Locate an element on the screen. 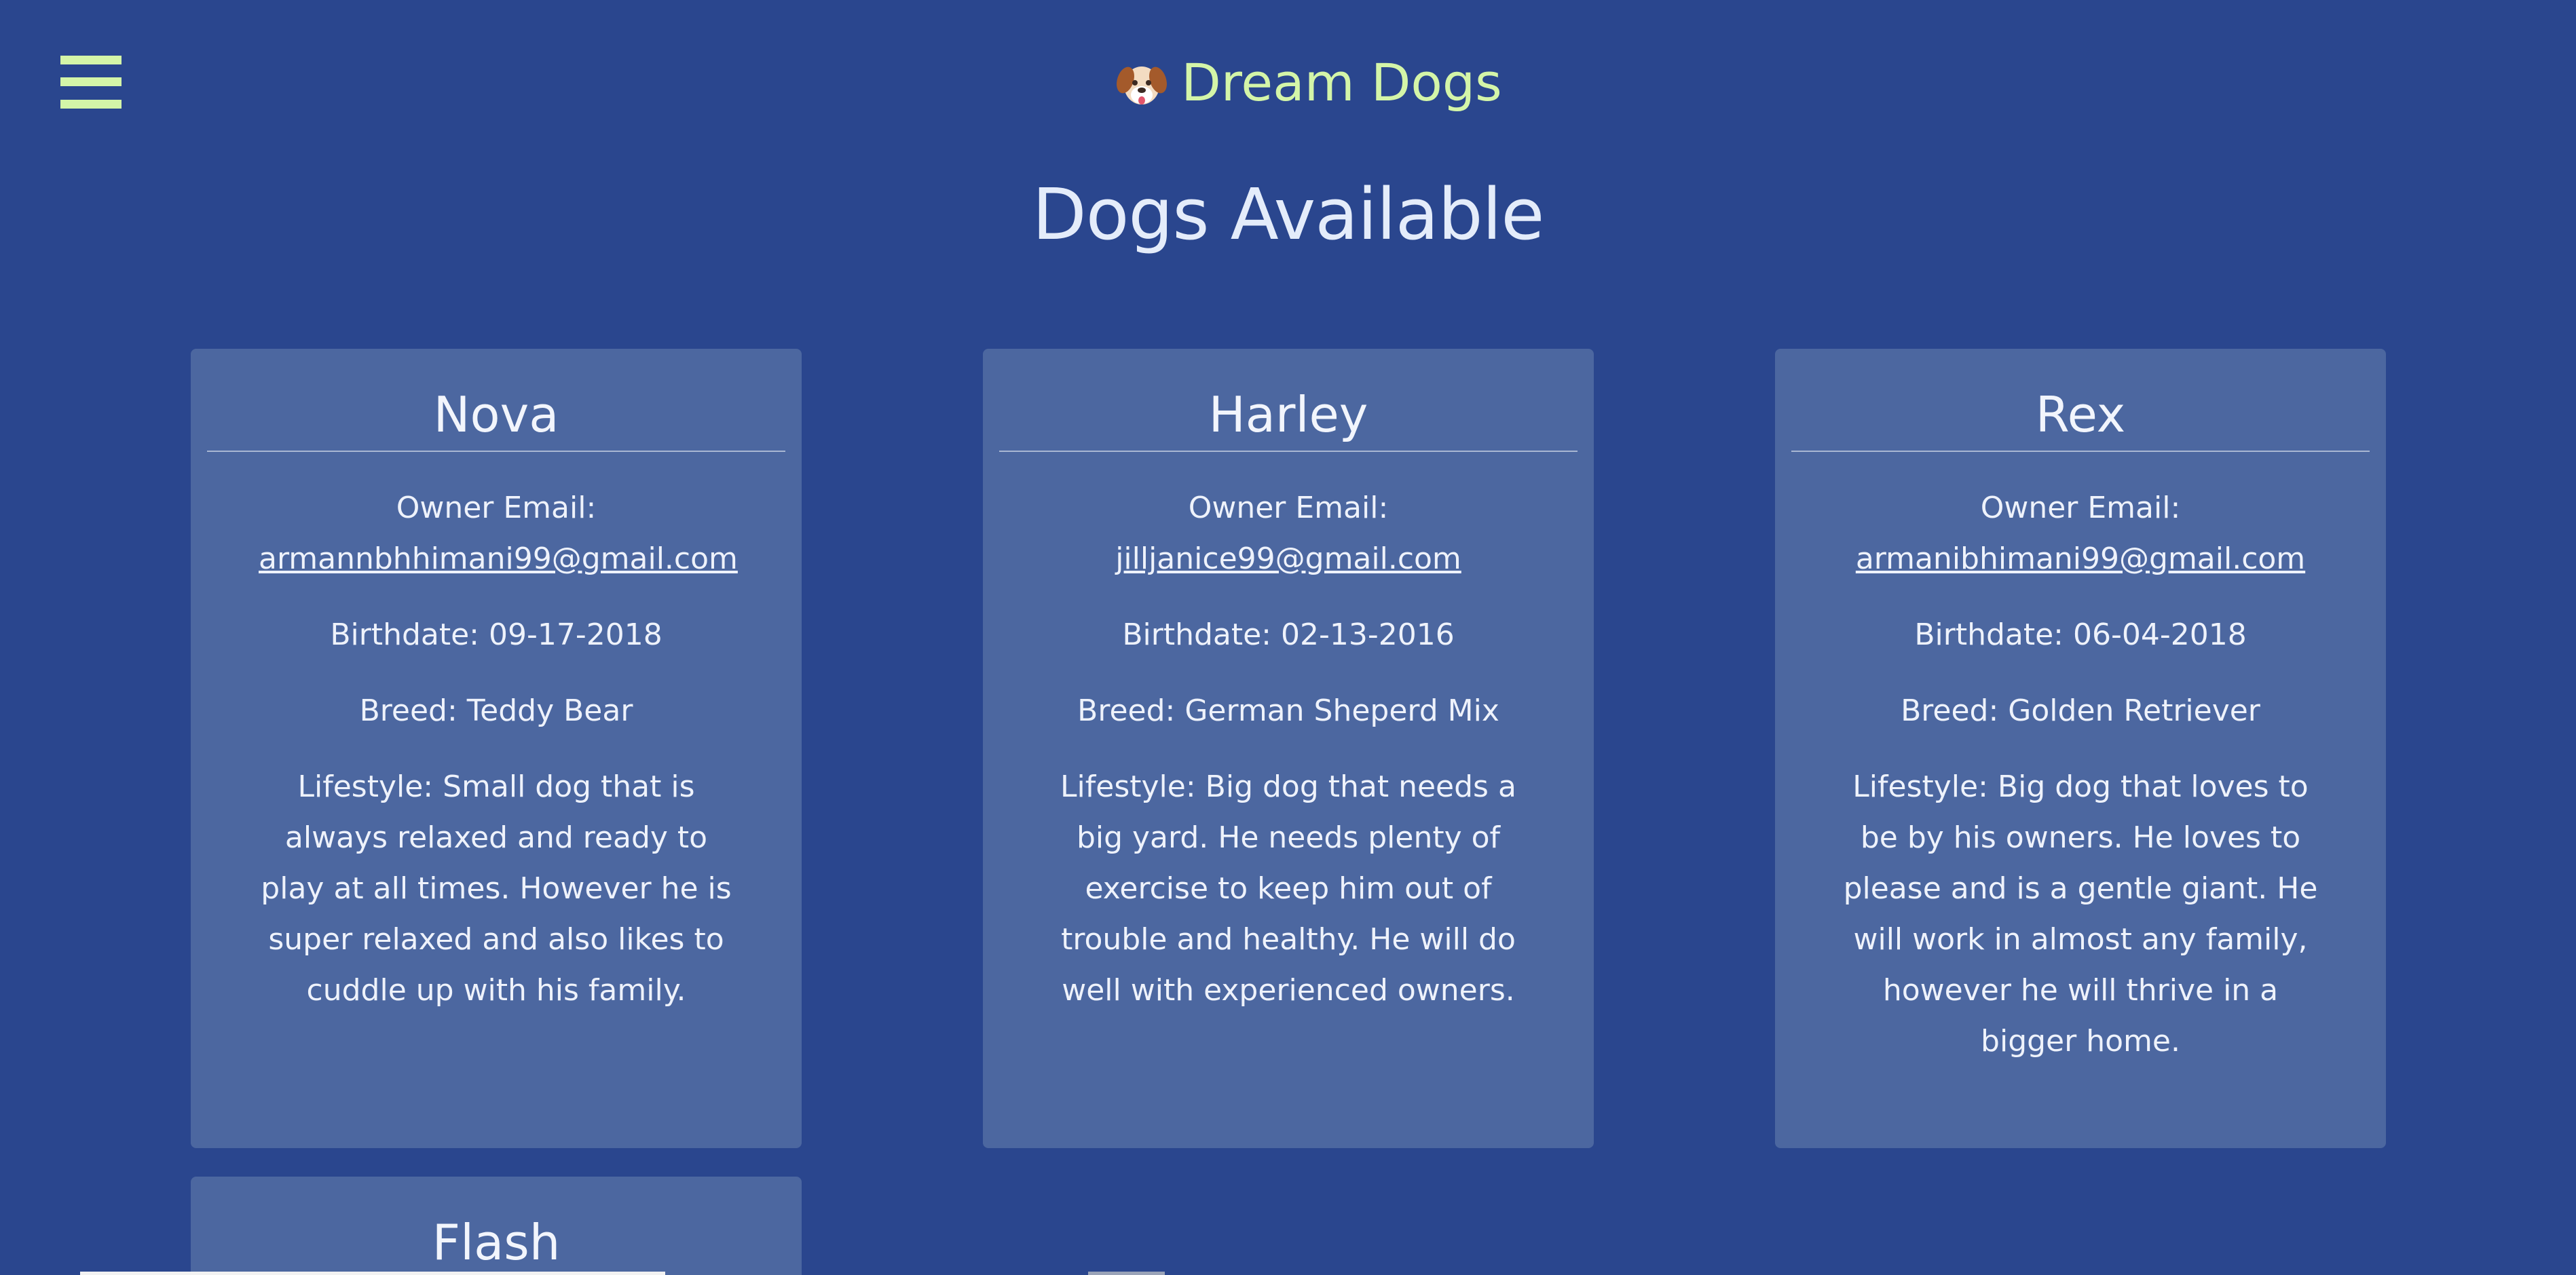 The height and width of the screenshot is (1275, 2576). brand-title: Dream Dogs is located at coordinates (1342, 82).